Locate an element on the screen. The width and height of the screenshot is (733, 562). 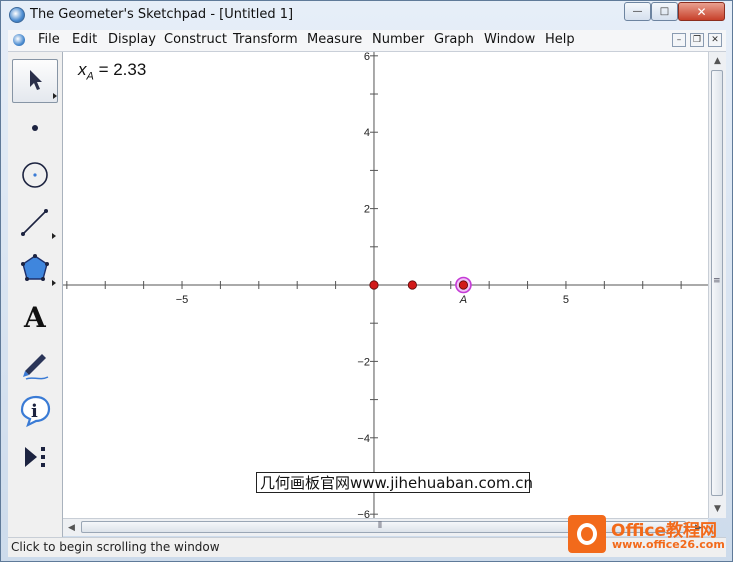
y-tick-label: −4 is located at coordinates (363, 439).